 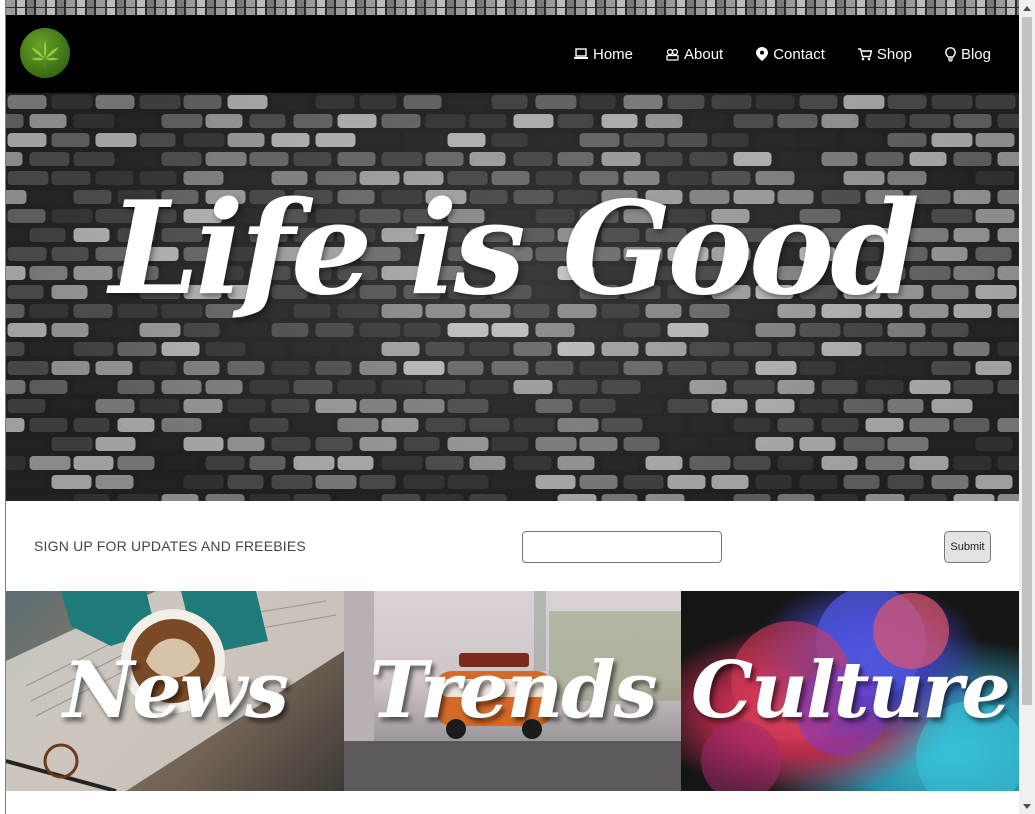 What do you see at coordinates (799, 54) in the screenshot?
I see `nav-contact-label: Contact` at bounding box center [799, 54].